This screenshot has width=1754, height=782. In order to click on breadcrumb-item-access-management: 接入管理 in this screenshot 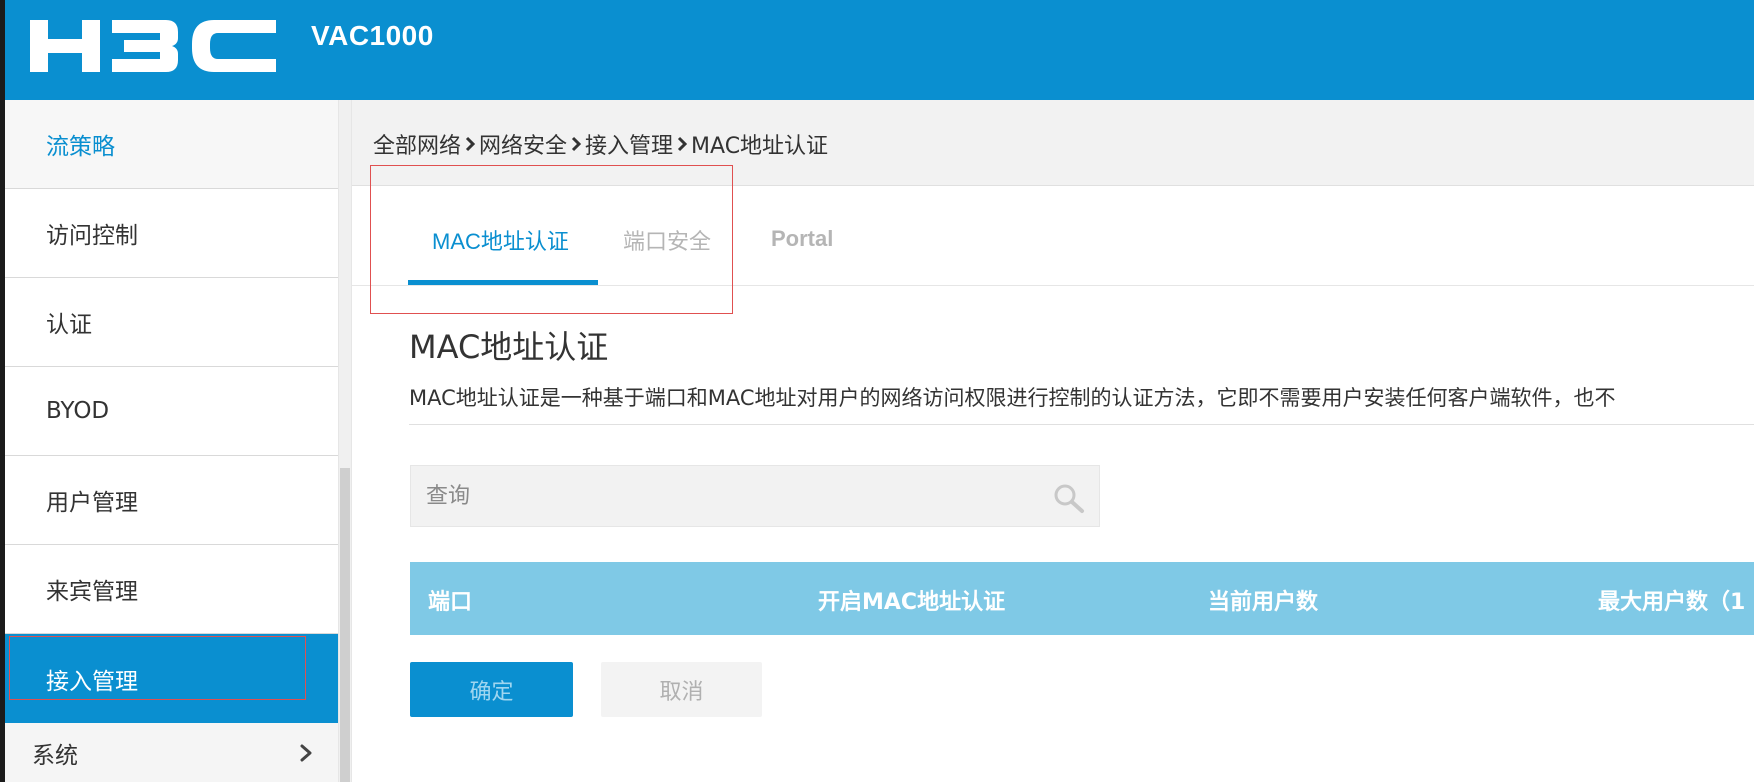, I will do `click(629, 144)`.